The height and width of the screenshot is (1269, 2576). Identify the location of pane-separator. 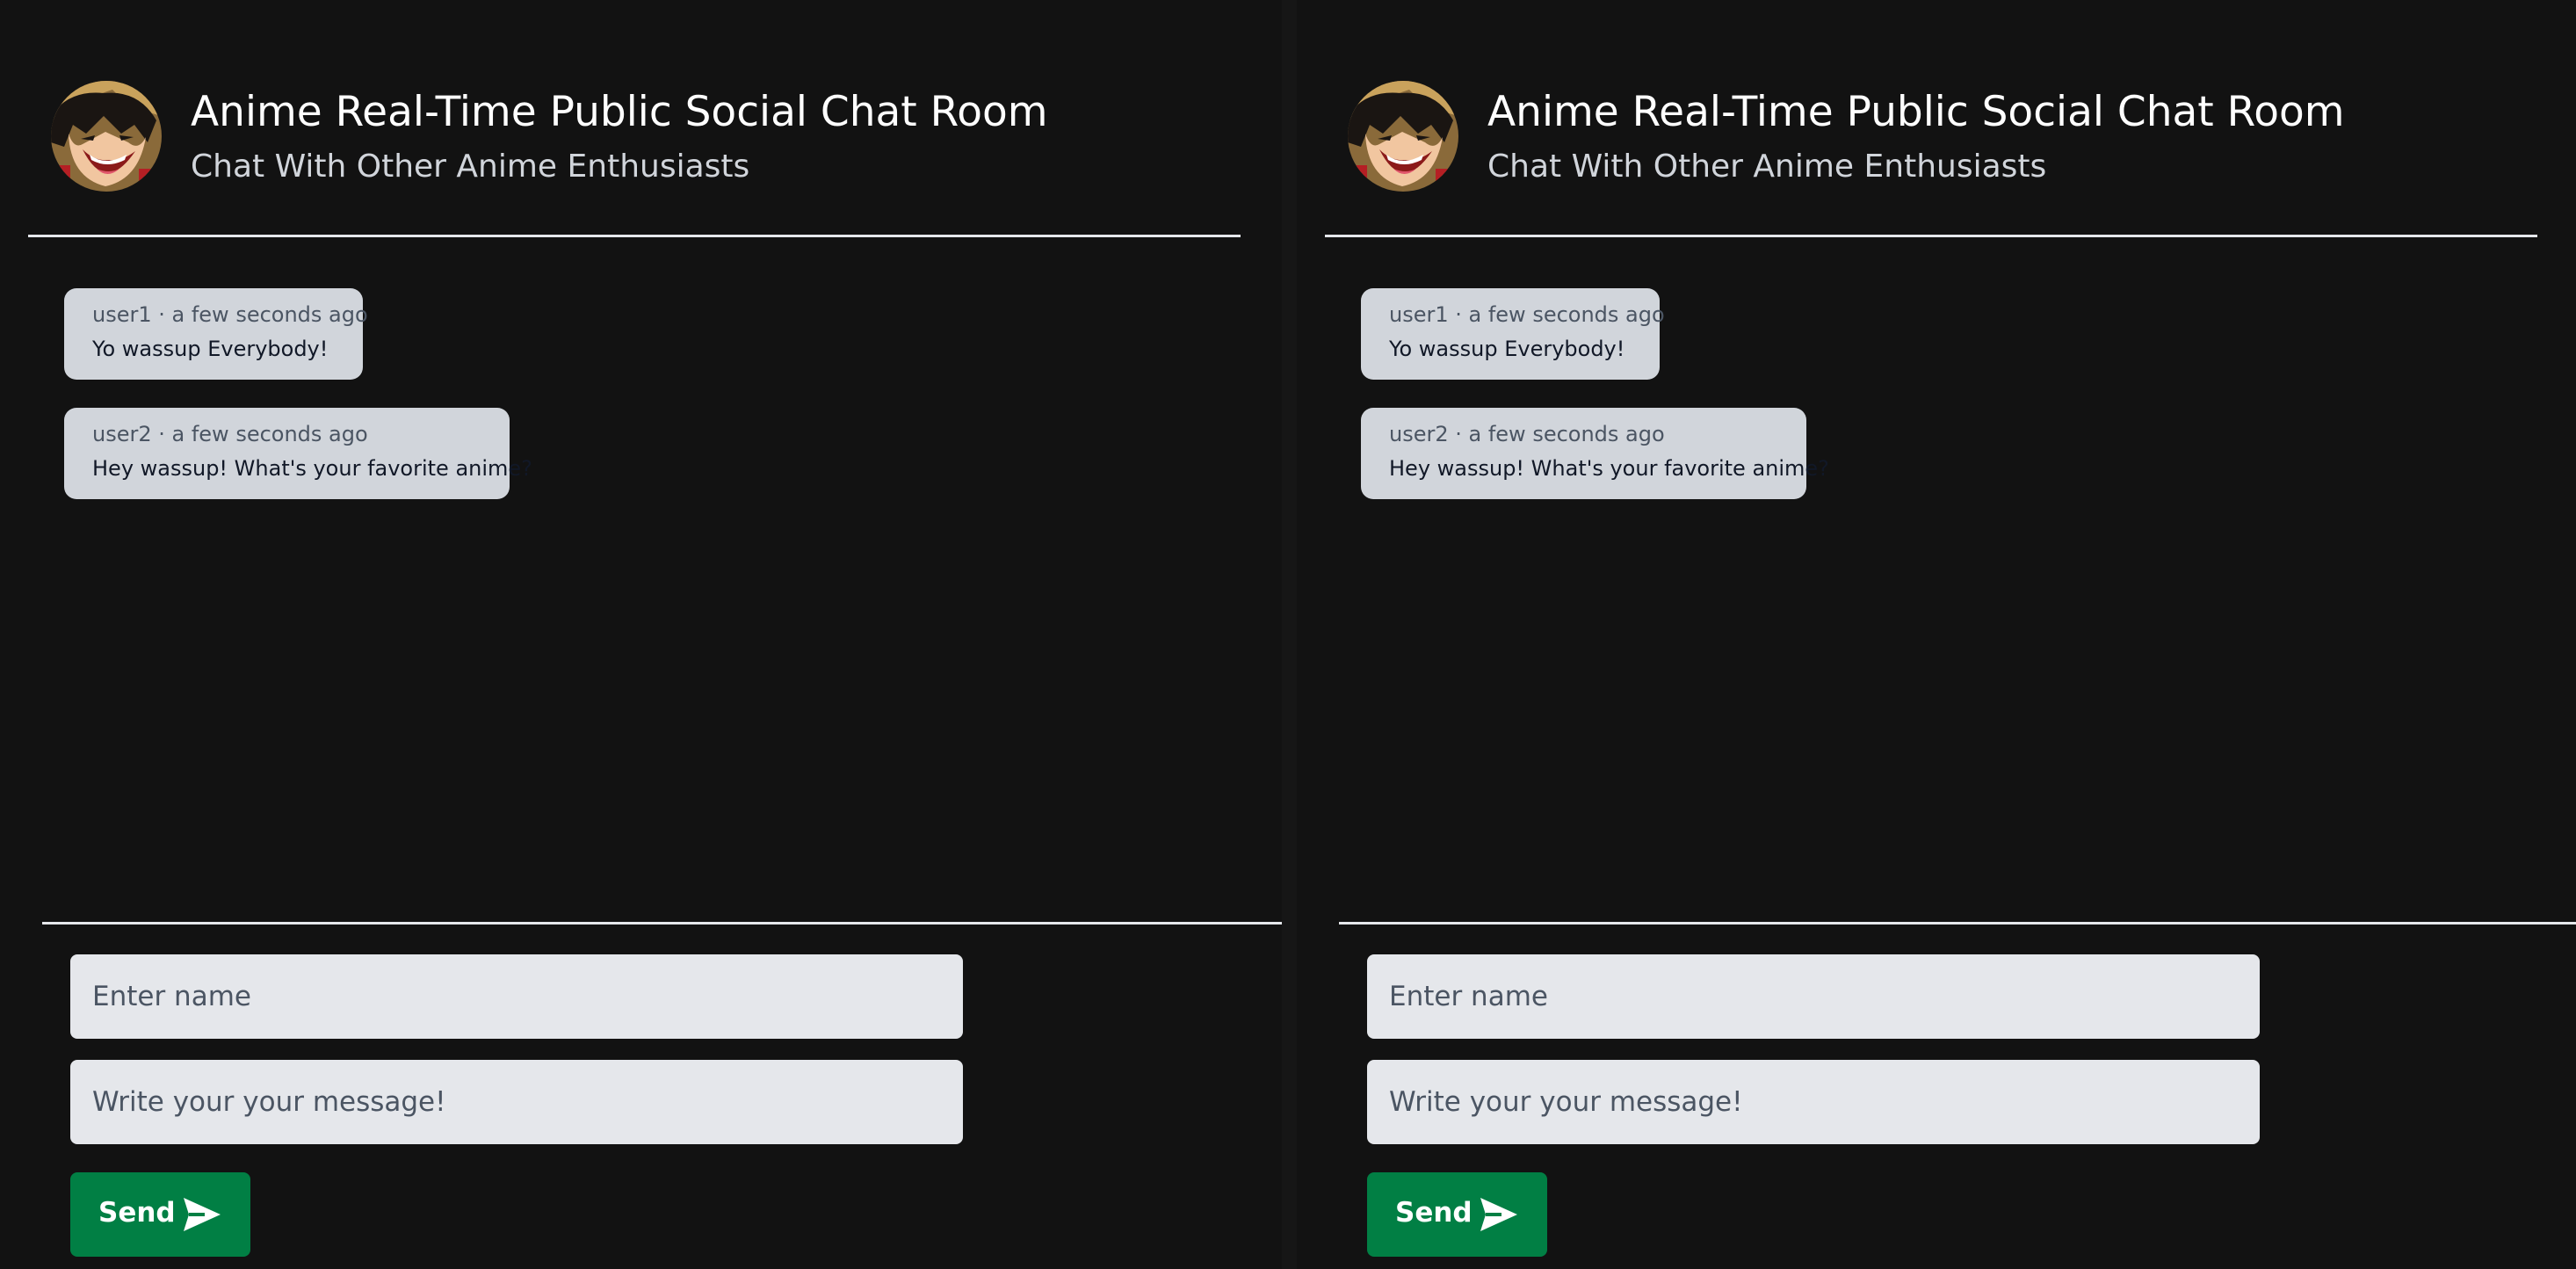
(1289, 634).